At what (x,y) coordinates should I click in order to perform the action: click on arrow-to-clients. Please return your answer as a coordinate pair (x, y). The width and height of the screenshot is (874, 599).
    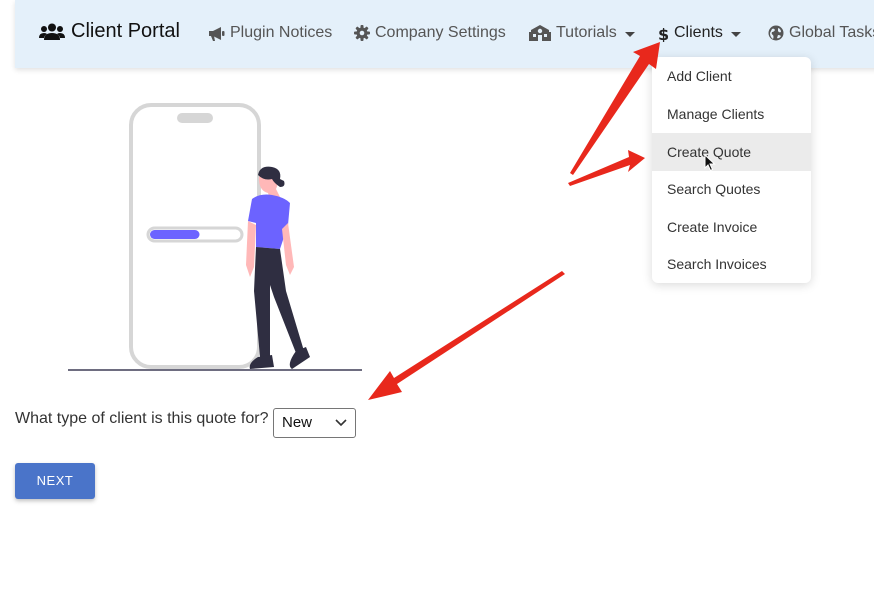
    Looking at the image, I should click on (615, 108).